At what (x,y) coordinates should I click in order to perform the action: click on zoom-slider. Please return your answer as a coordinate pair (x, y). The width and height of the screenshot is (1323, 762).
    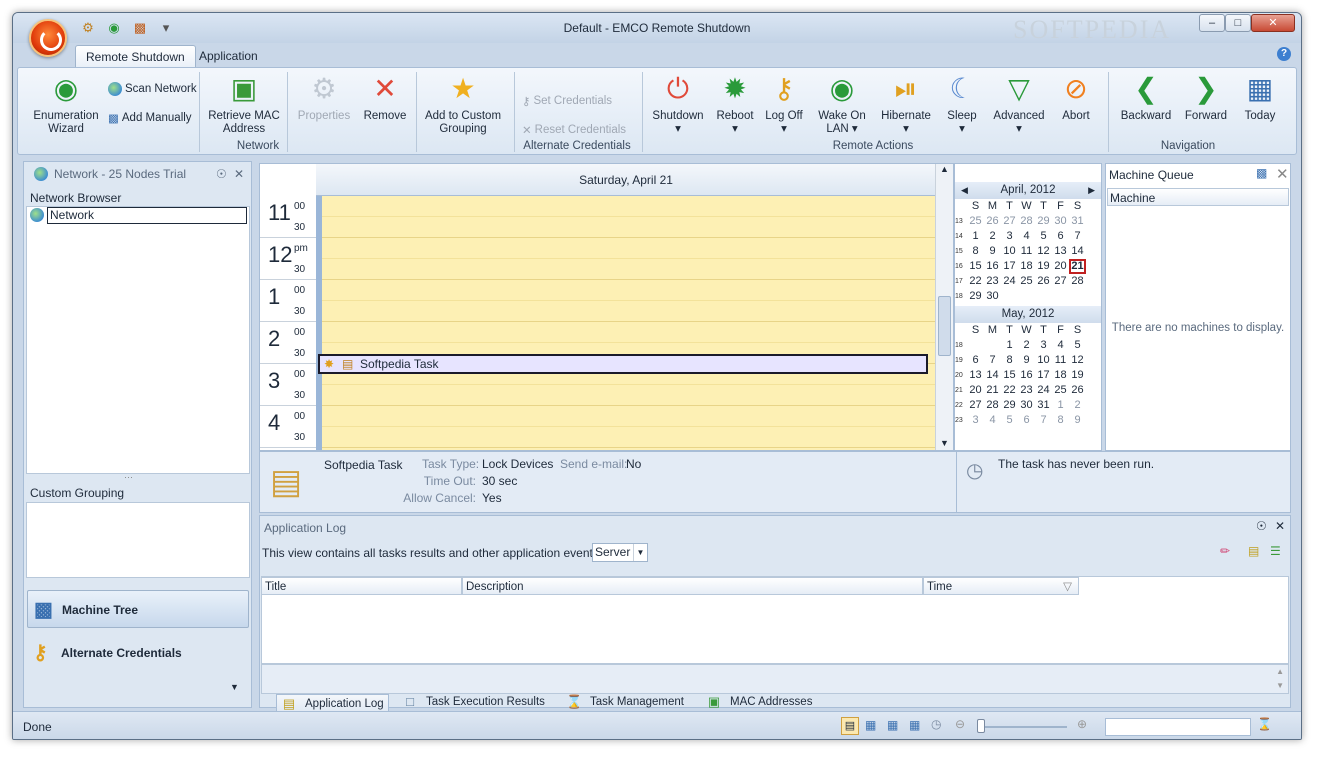
    Looking at the image, I should click on (1022, 726).